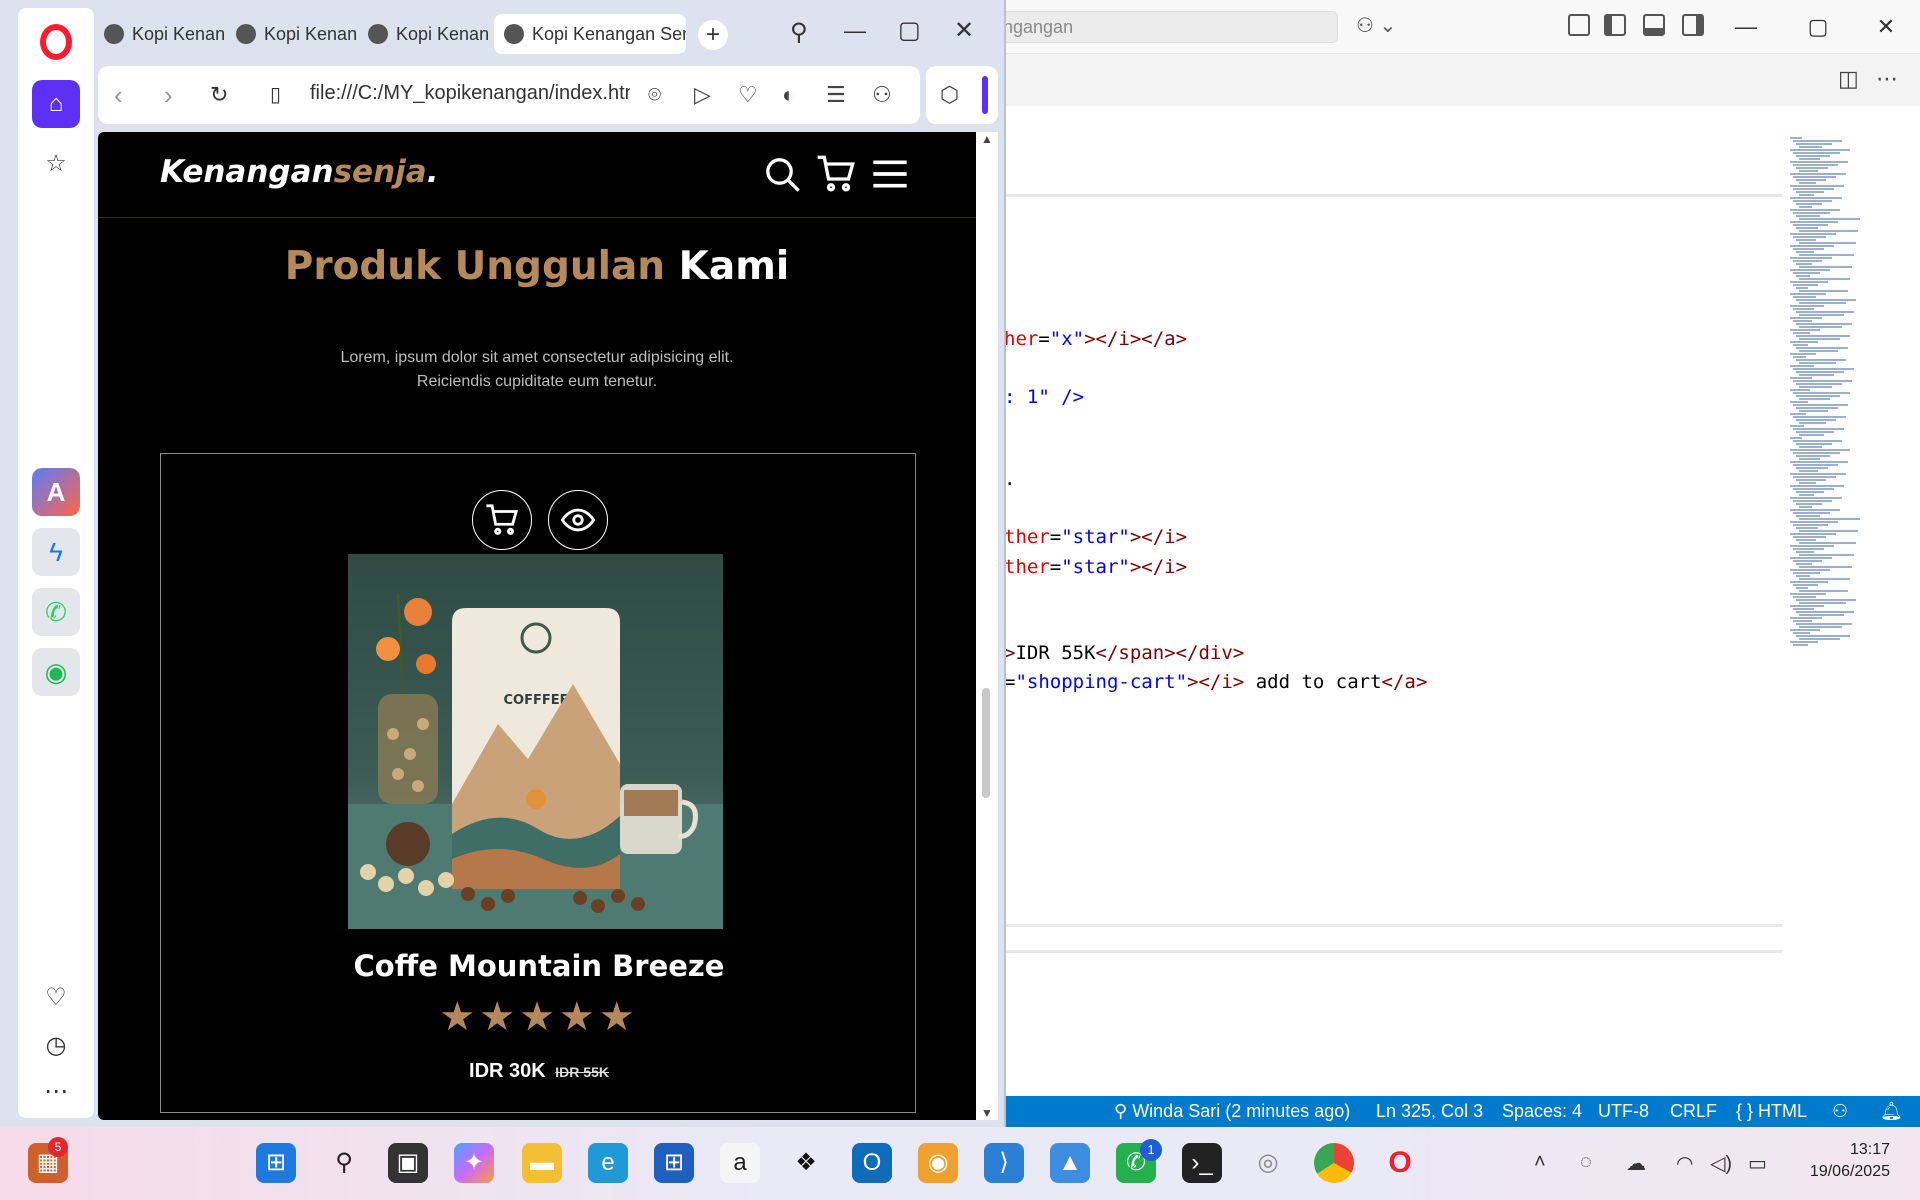 The width and height of the screenshot is (1920, 1200). I want to click on copilot-icon: ✦, so click(474, 1163).